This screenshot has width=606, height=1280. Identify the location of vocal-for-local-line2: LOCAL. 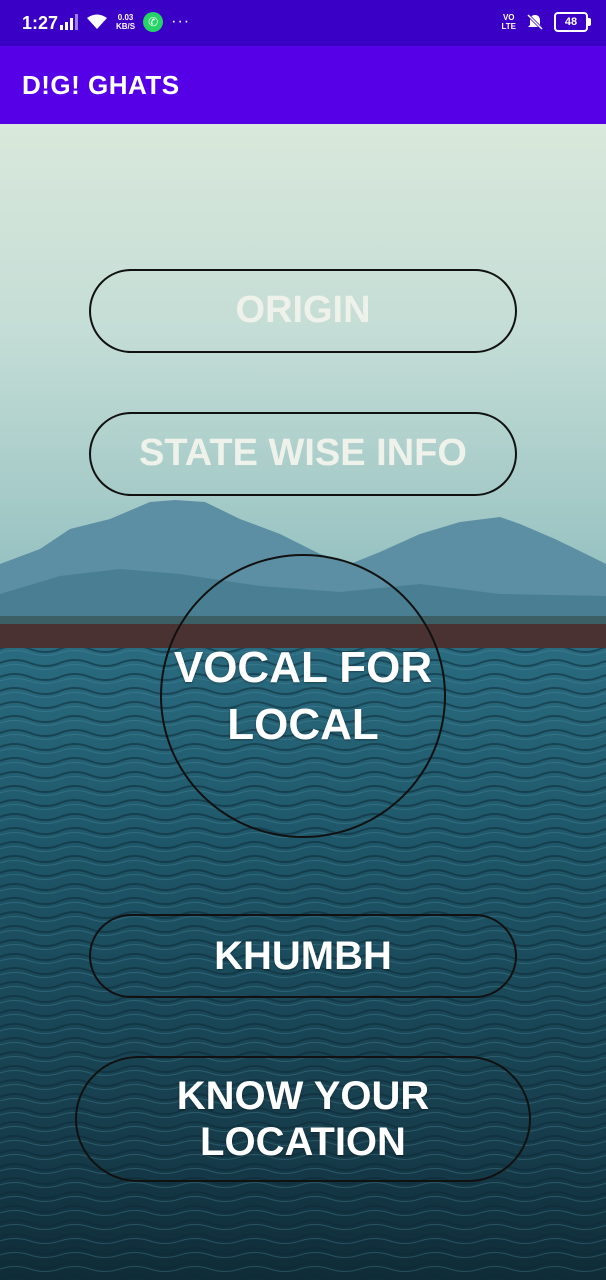
(303, 724).